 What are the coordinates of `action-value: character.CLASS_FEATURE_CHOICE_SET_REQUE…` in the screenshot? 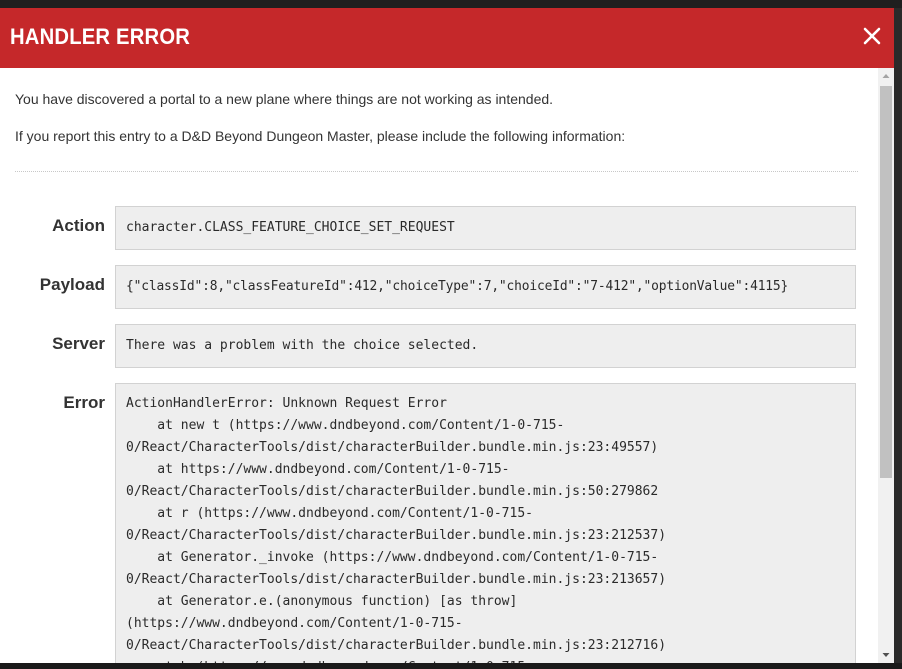 It's located at (485, 228).